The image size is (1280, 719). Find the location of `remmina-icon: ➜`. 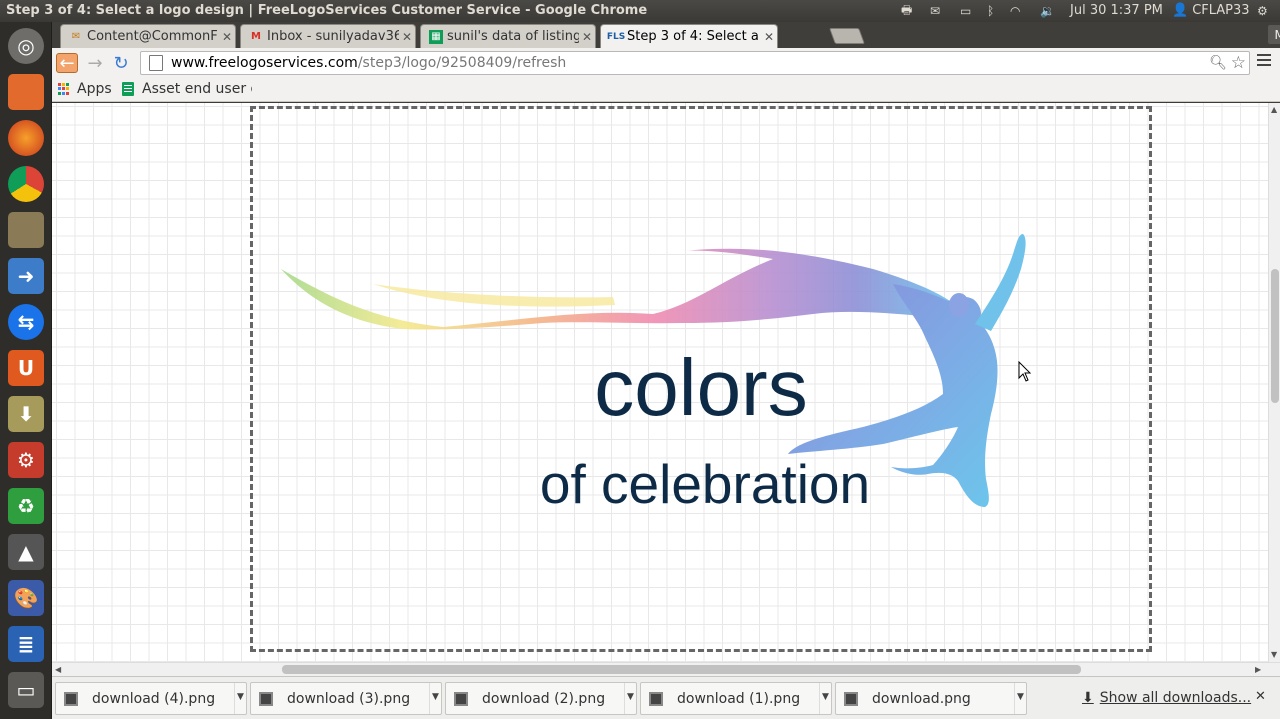

remmina-icon: ➜ is located at coordinates (26, 276).